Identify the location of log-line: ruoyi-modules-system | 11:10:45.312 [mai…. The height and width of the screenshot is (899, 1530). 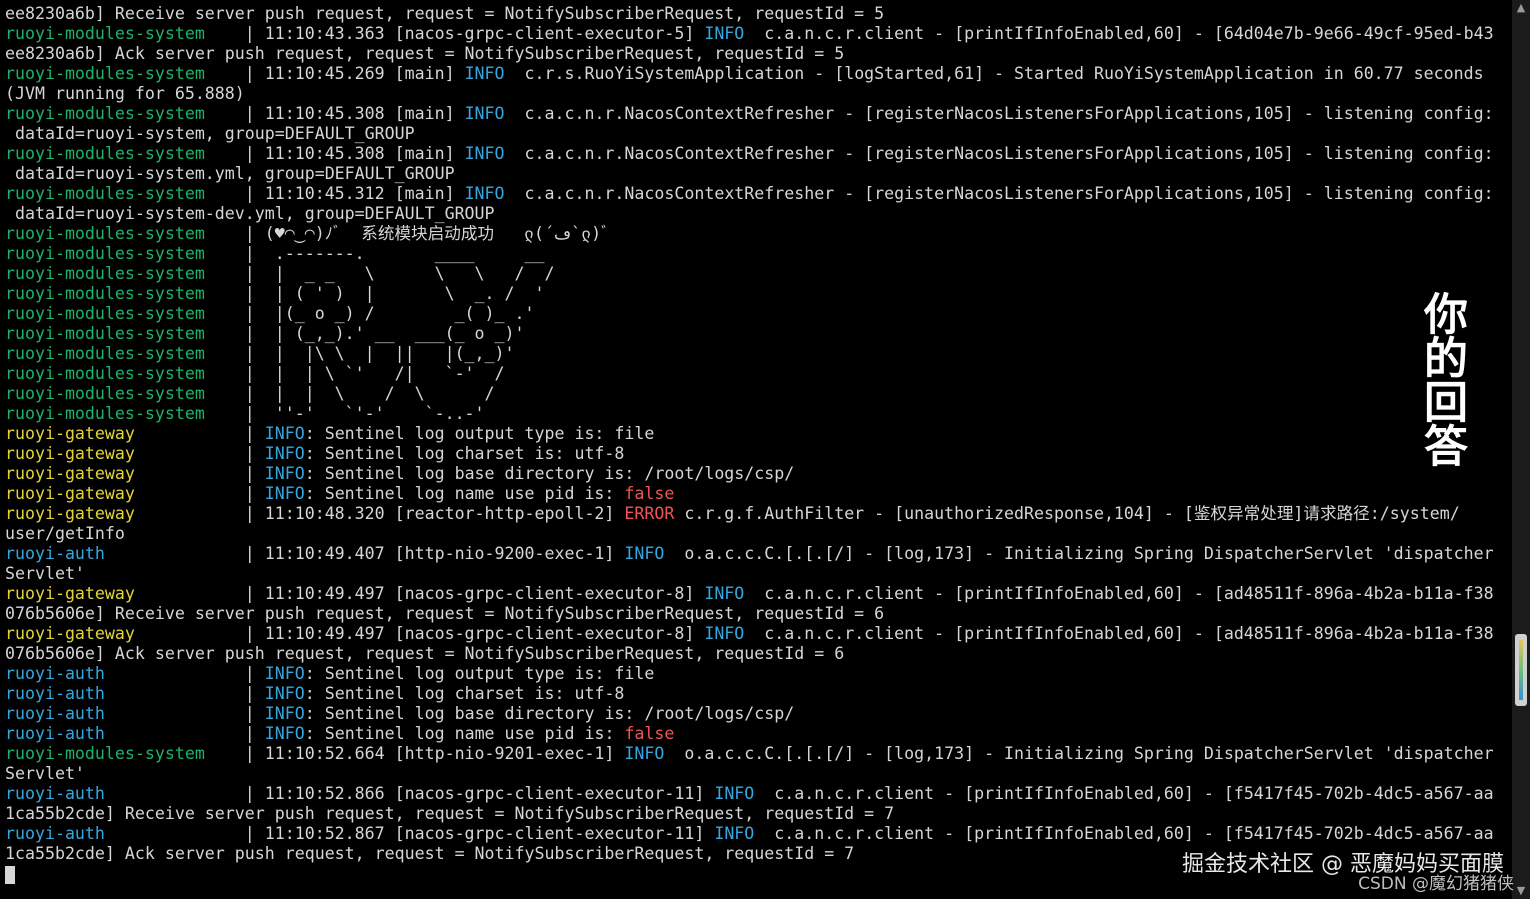
(749, 194).